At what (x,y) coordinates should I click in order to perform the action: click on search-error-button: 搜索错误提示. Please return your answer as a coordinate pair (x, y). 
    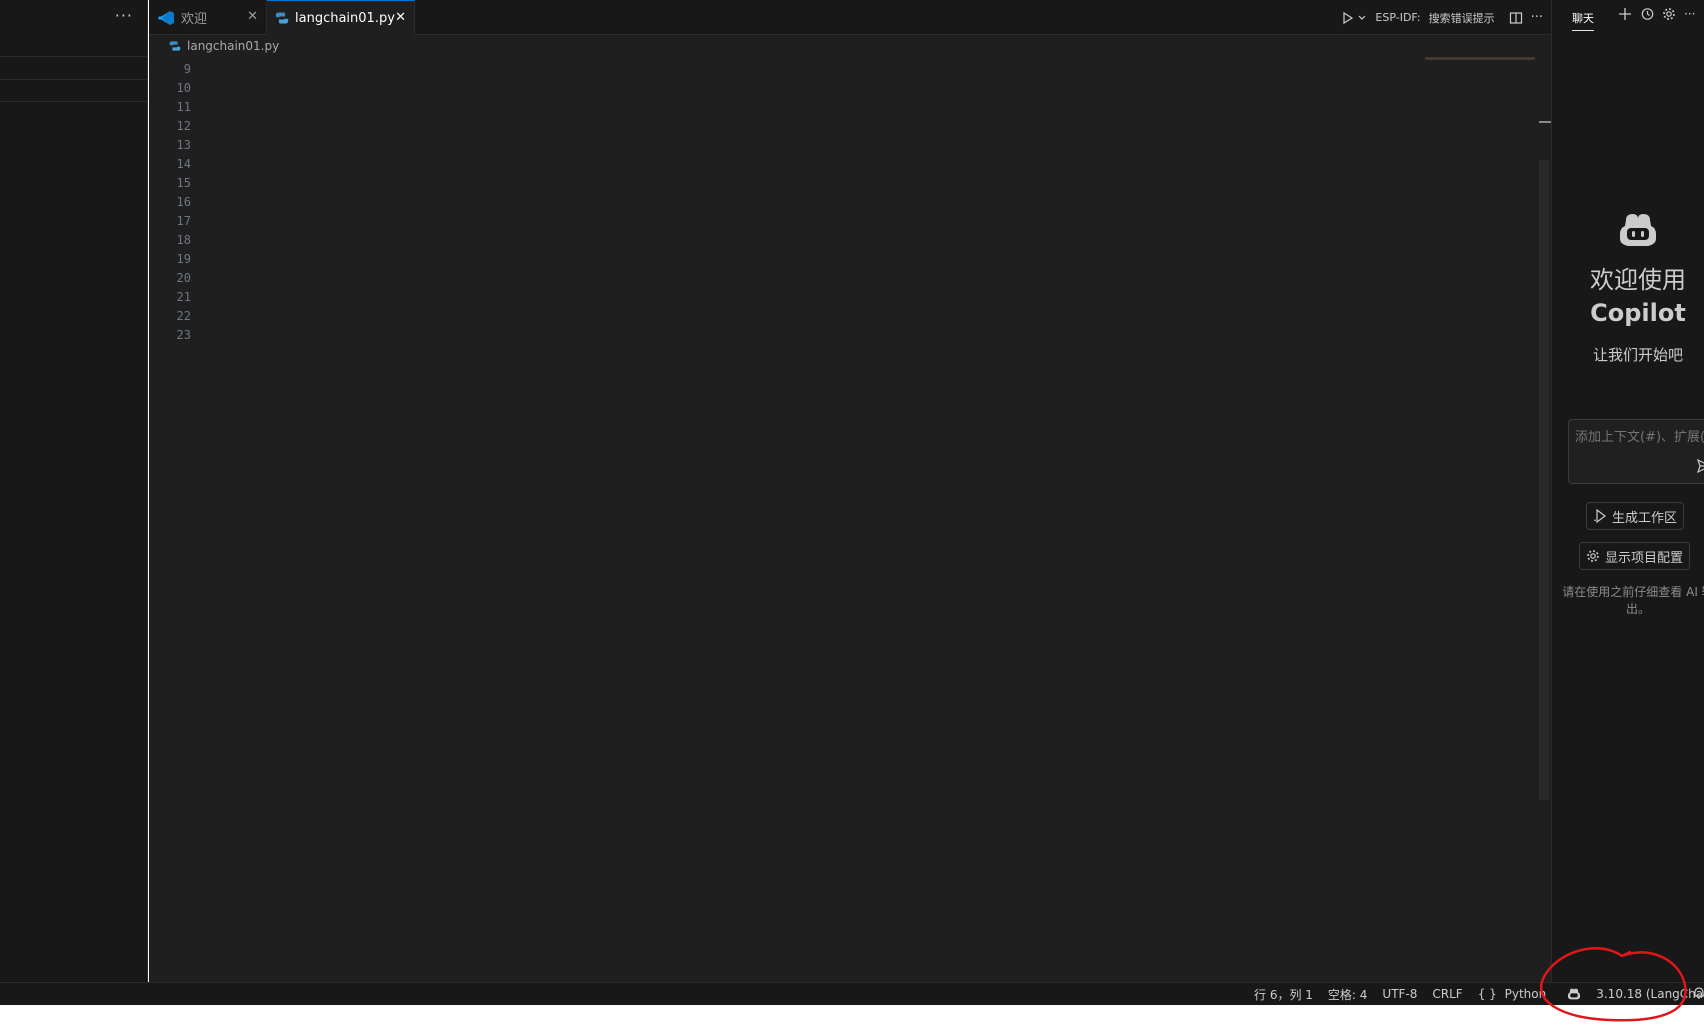
    Looking at the image, I should click on (1462, 18).